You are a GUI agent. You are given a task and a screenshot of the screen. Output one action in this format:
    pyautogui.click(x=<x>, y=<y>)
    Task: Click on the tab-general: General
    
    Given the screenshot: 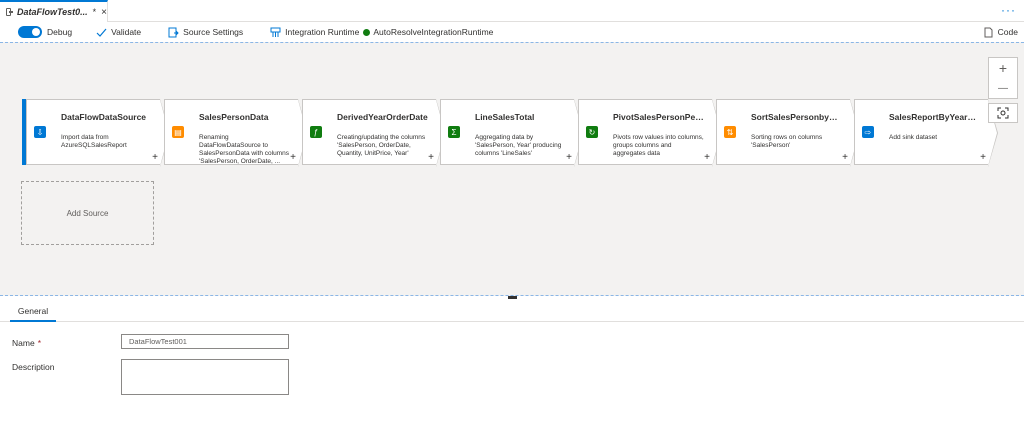 What is the action you would take?
    pyautogui.click(x=33, y=311)
    